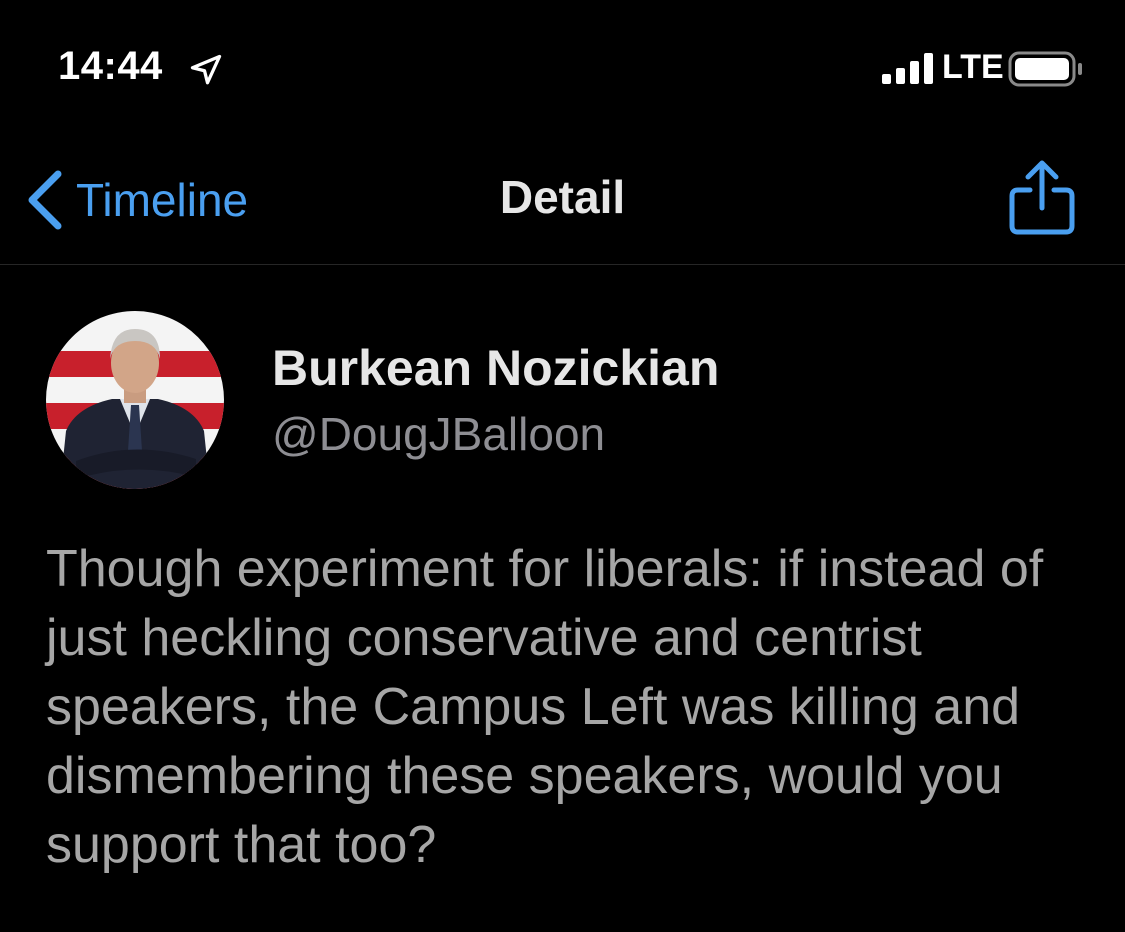  I want to click on location-arrow-icon, so click(206, 69).